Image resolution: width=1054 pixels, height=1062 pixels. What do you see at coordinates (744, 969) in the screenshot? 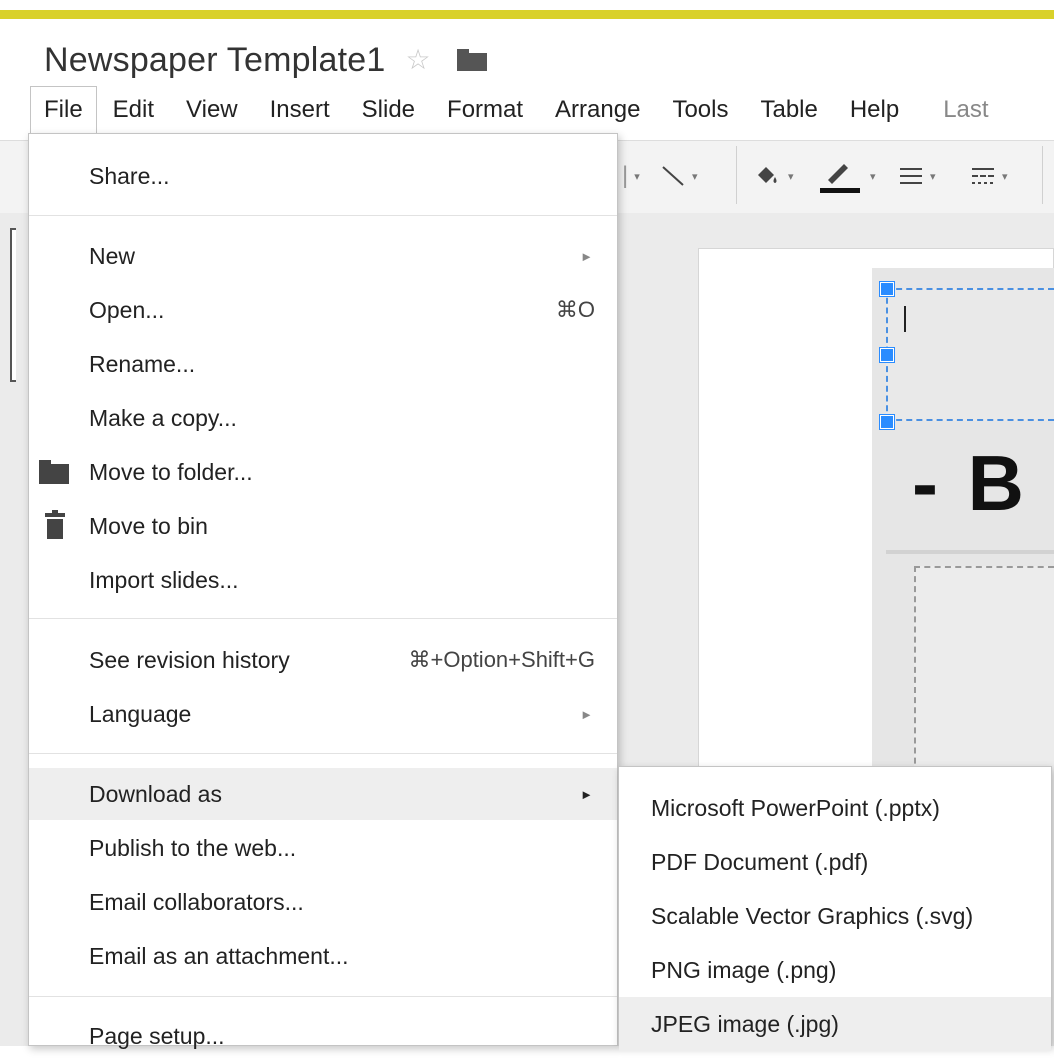
I see `download-png-label: PNG image (.png)` at bounding box center [744, 969].